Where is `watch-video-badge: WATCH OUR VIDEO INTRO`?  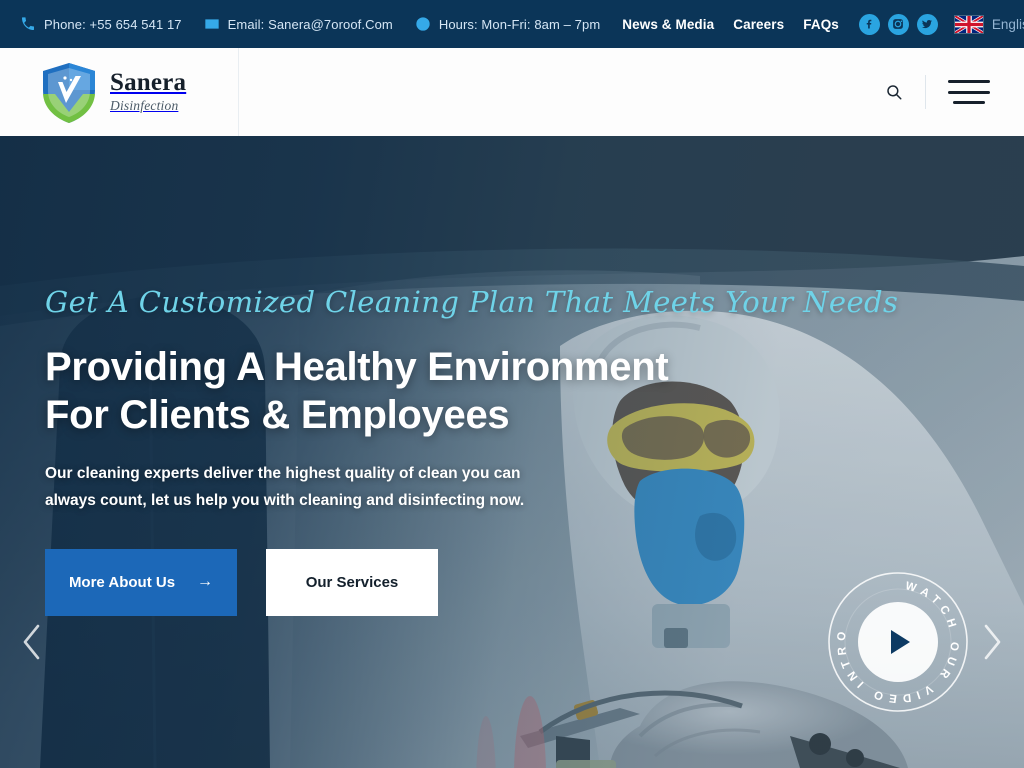 watch-video-badge: WATCH OUR VIDEO INTRO is located at coordinates (898, 642).